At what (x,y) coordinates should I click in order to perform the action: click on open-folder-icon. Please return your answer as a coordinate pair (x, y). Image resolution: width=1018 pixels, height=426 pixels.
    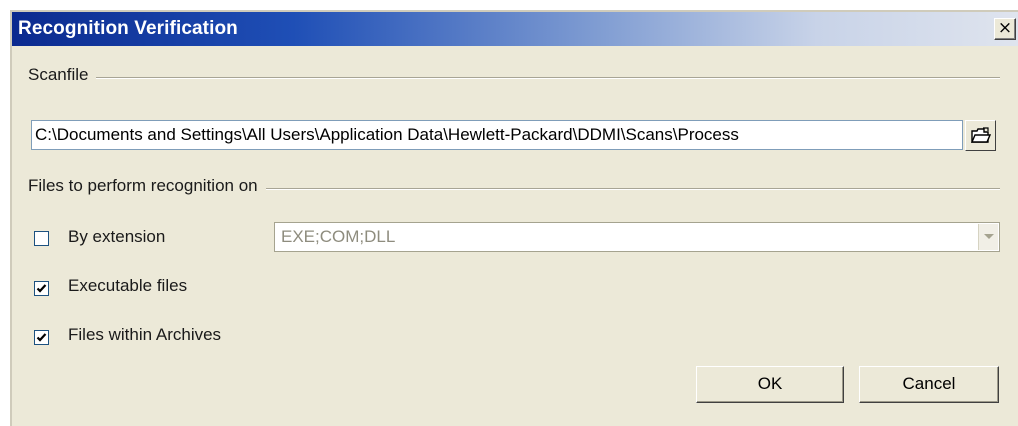
    Looking at the image, I should click on (981, 135).